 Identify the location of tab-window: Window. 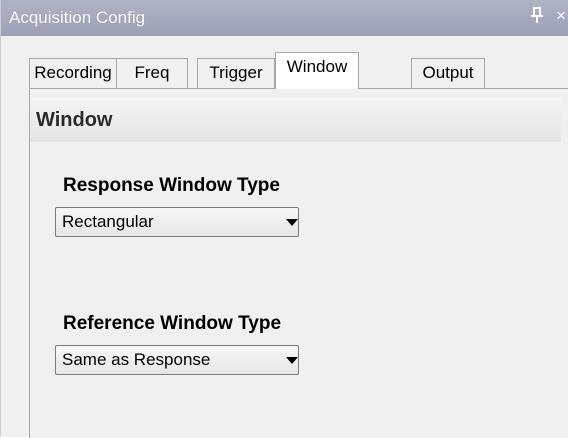
(317, 70).